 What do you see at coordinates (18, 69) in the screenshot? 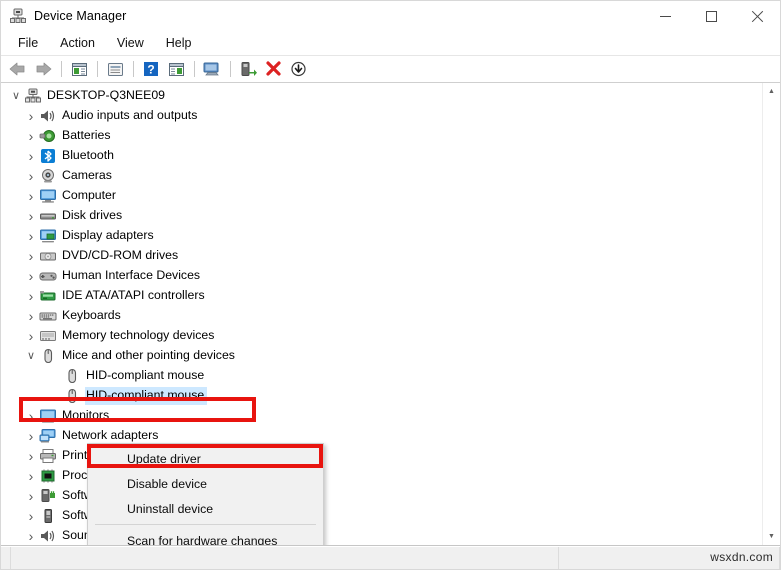
I see `back-icon` at bounding box center [18, 69].